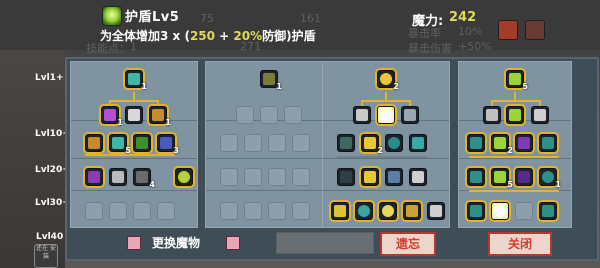 The image size is (600, 268). I want to click on skill-slot-ring, so click(184, 177).